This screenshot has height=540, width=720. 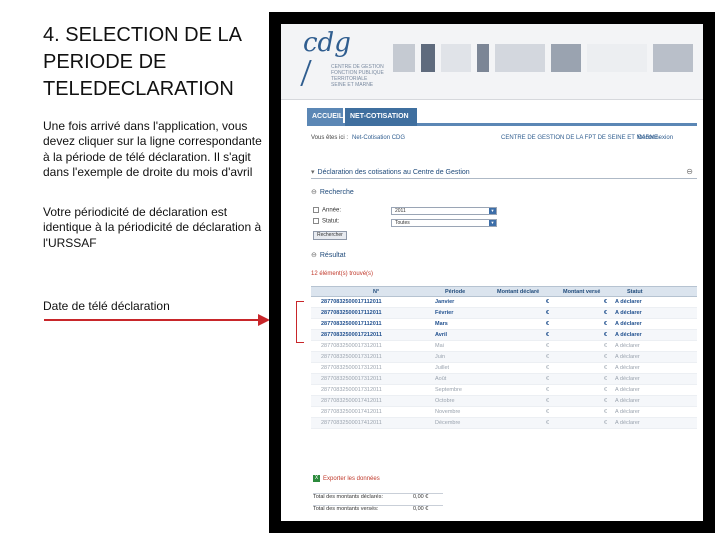 I want to click on row-period: Octobre, so click(x=445, y=401).